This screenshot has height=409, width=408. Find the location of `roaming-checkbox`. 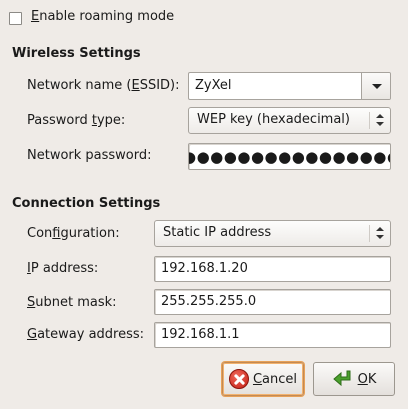

roaming-checkbox is located at coordinates (15, 18).